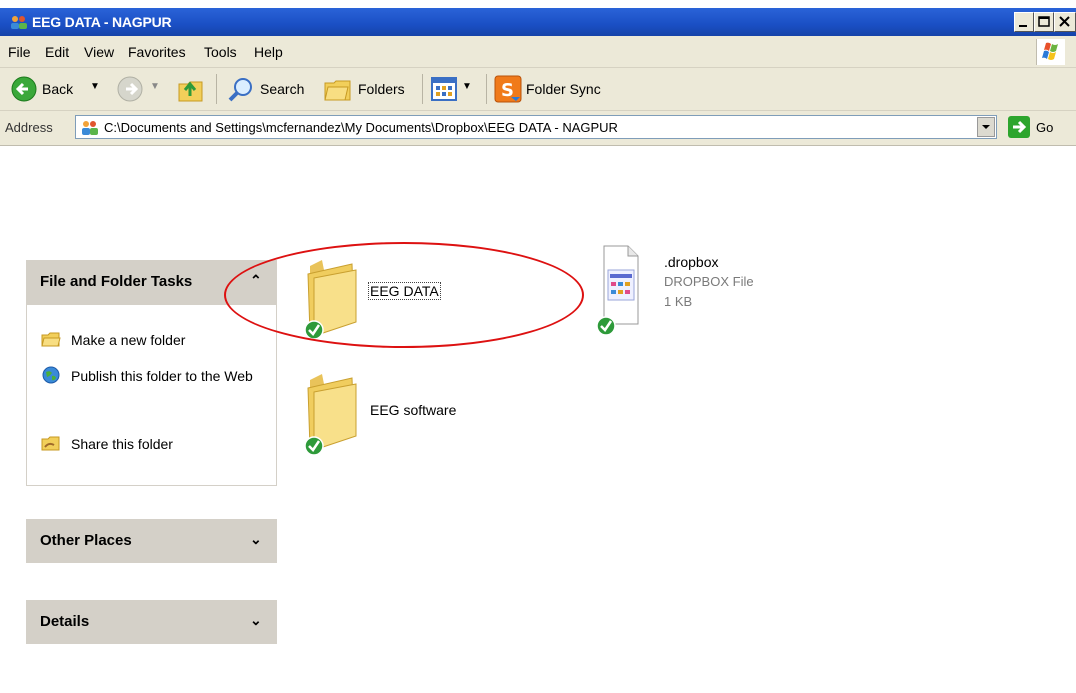 This screenshot has height=693, width=1076. Describe the element at coordinates (50, 443) in the screenshot. I see `share-folder-icon` at that location.